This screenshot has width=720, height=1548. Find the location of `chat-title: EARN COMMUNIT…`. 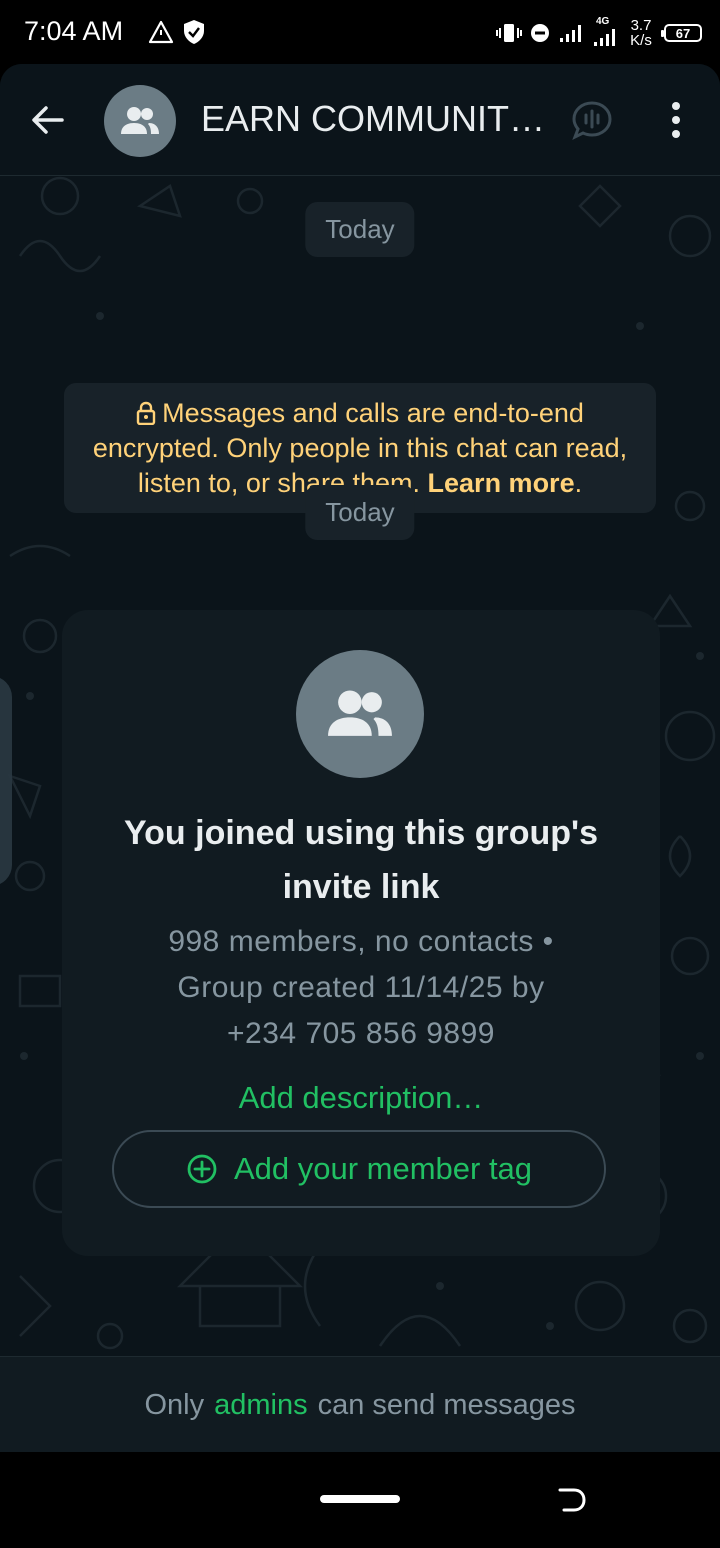

chat-title: EARN COMMUNIT… is located at coordinates (376, 119).